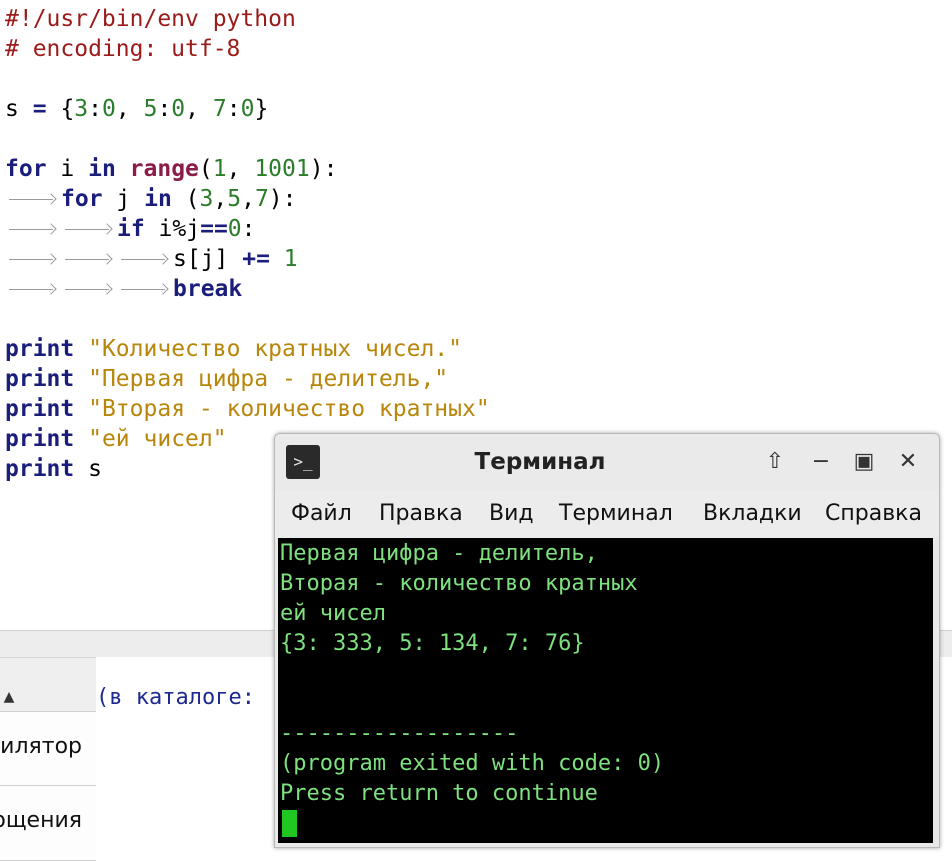 The width and height of the screenshot is (952, 861). I want to click on token: +=, so click(256, 259).